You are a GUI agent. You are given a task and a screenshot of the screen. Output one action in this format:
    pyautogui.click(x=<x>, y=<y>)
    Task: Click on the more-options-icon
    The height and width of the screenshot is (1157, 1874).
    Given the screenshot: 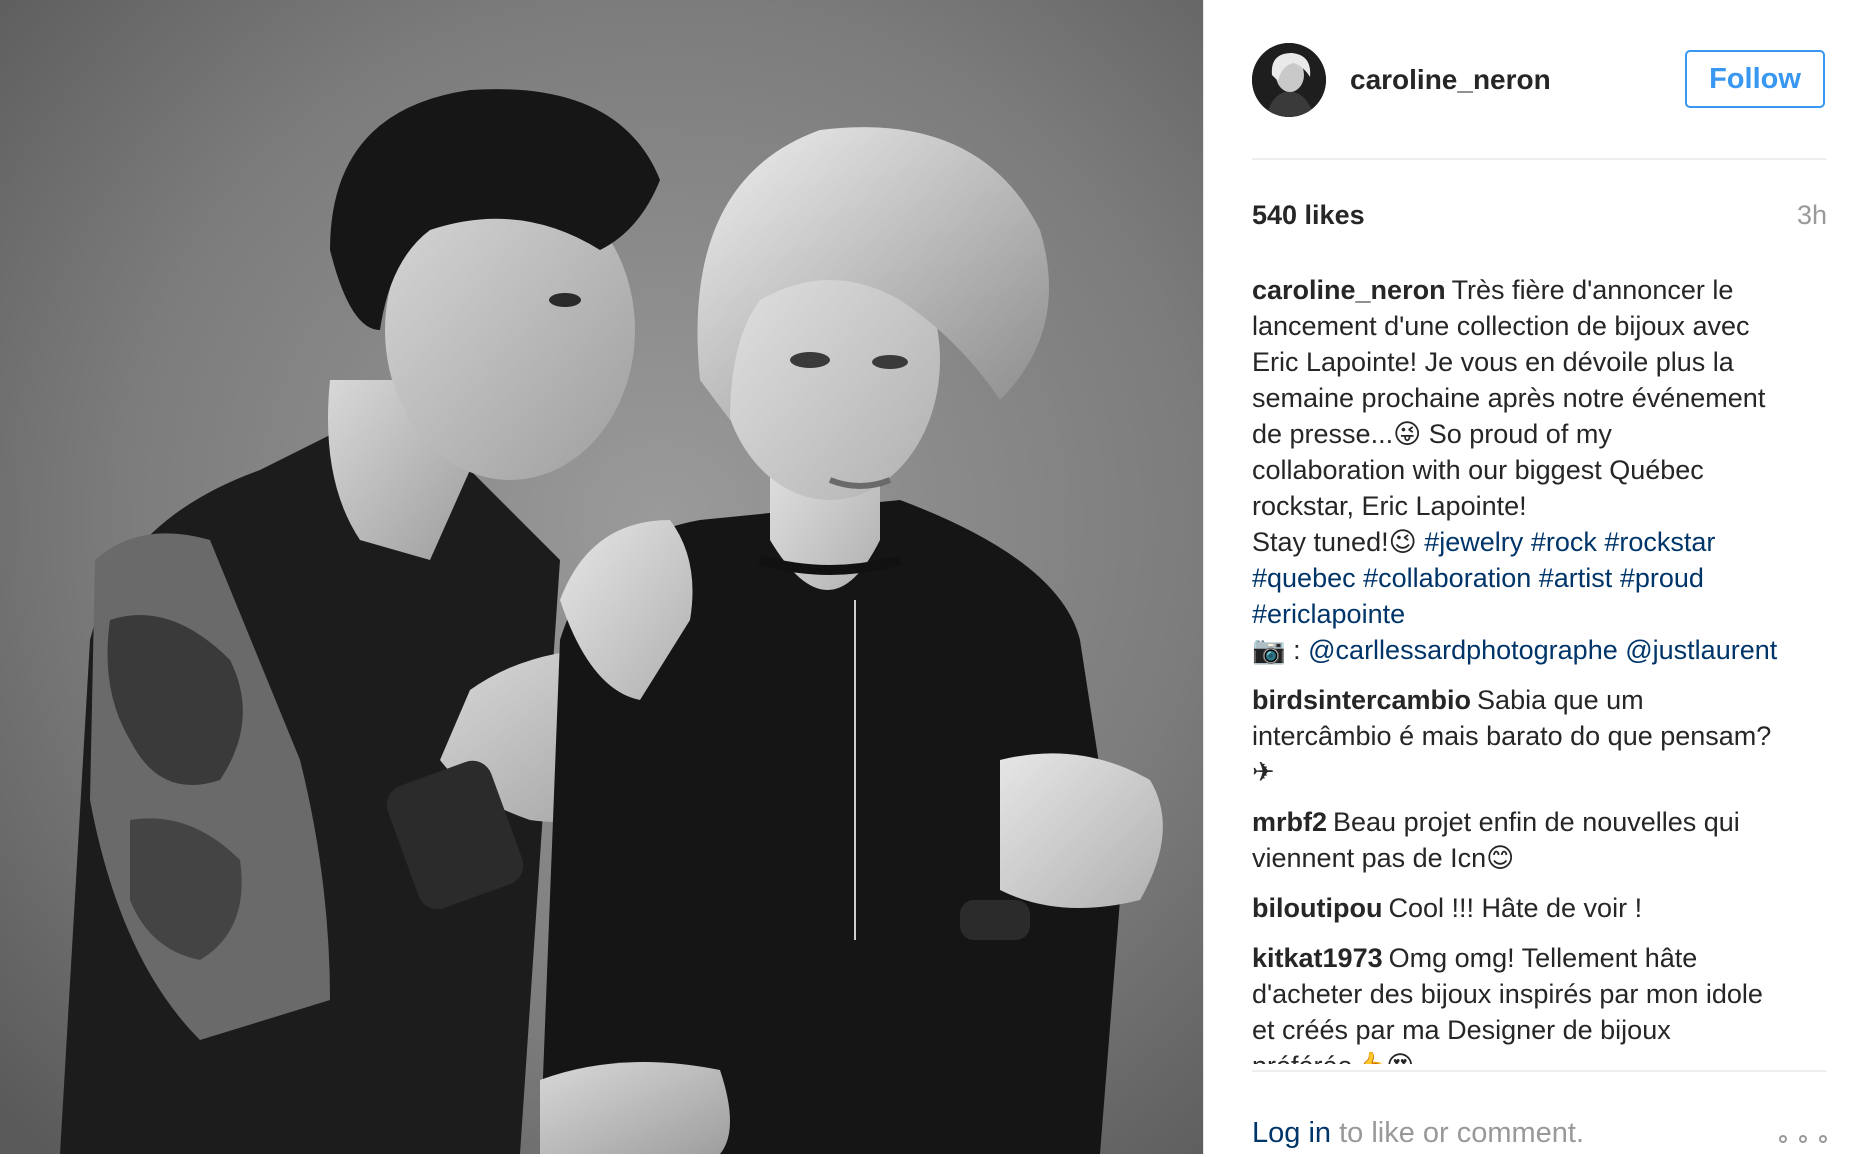 What is the action you would take?
    pyautogui.click(x=1803, y=1139)
    